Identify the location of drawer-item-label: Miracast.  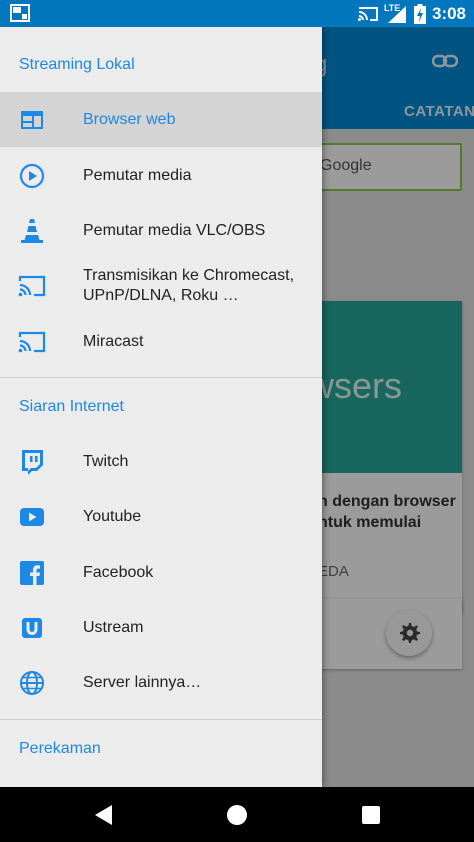
(113, 341).